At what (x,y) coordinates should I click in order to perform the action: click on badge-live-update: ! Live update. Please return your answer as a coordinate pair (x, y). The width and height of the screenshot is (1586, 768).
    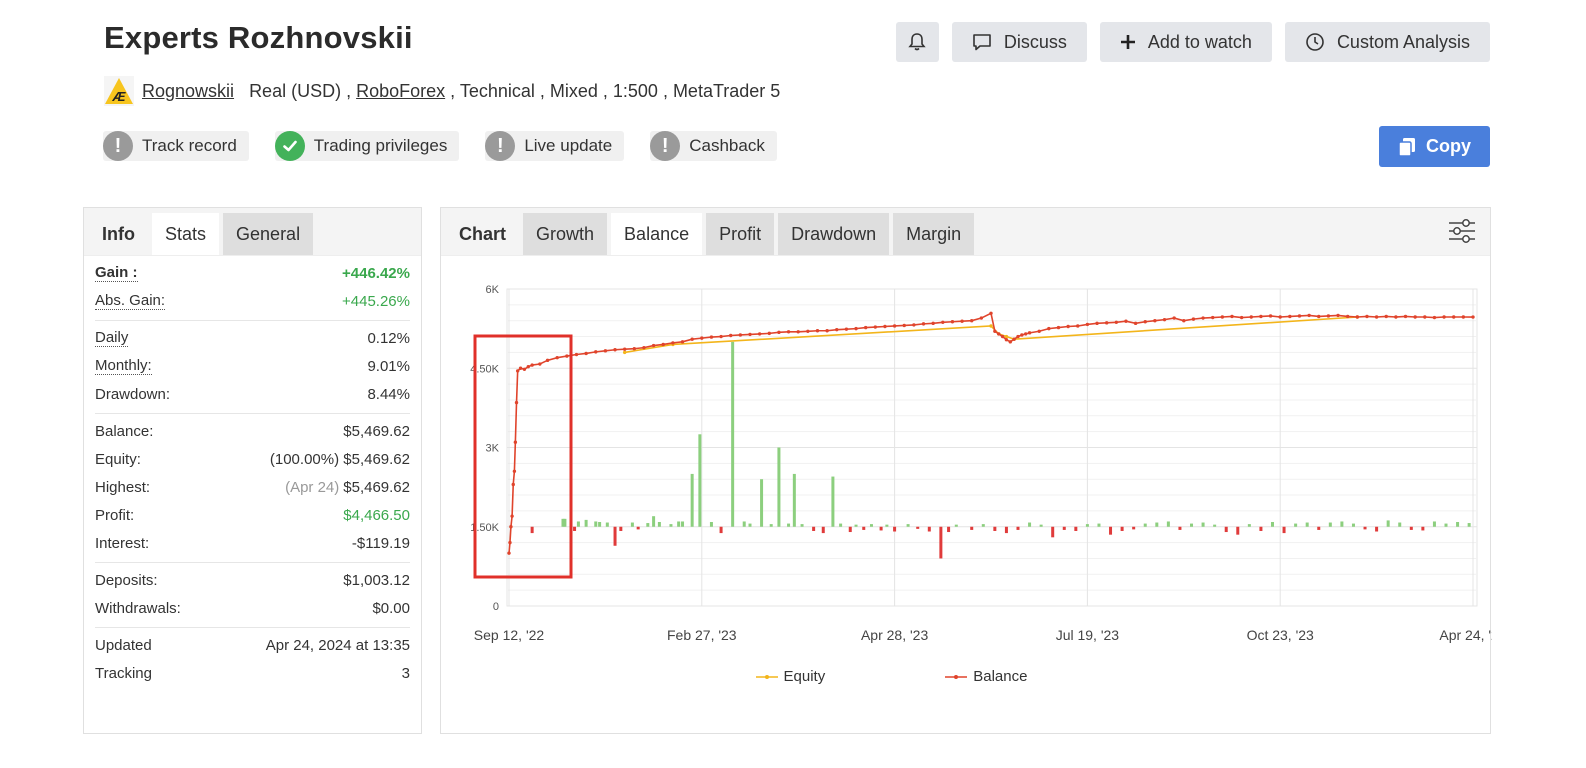
    Looking at the image, I should click on (555, 146).